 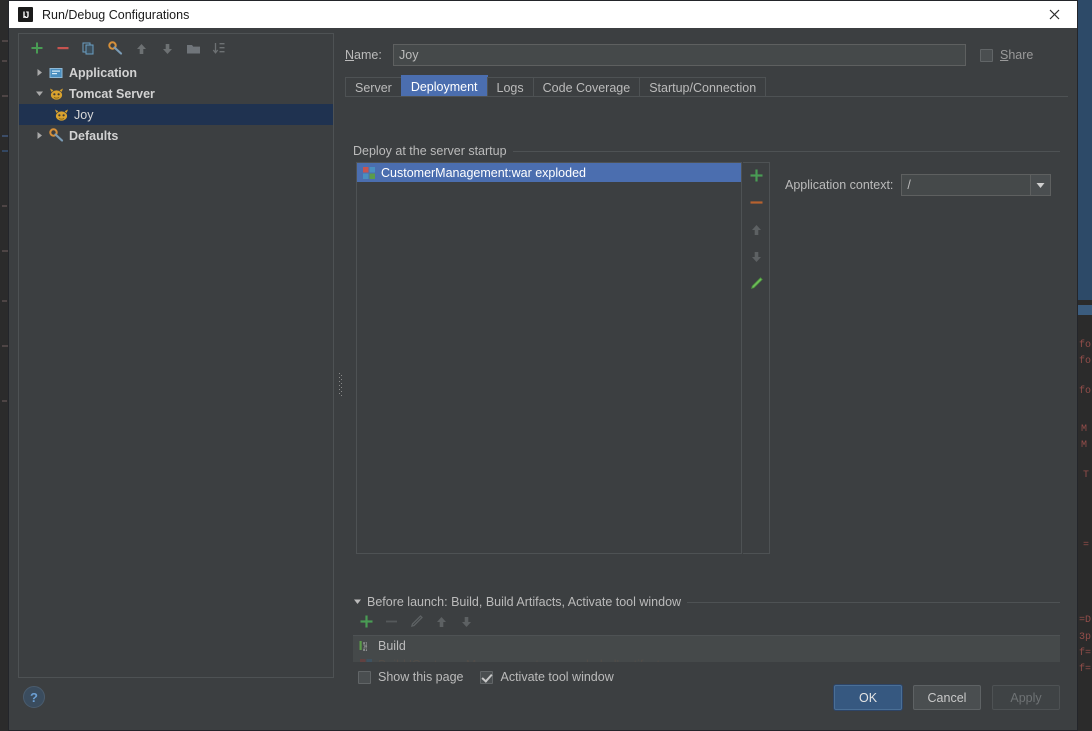 I want to click on sort-icon, so click(x=219, y=48).